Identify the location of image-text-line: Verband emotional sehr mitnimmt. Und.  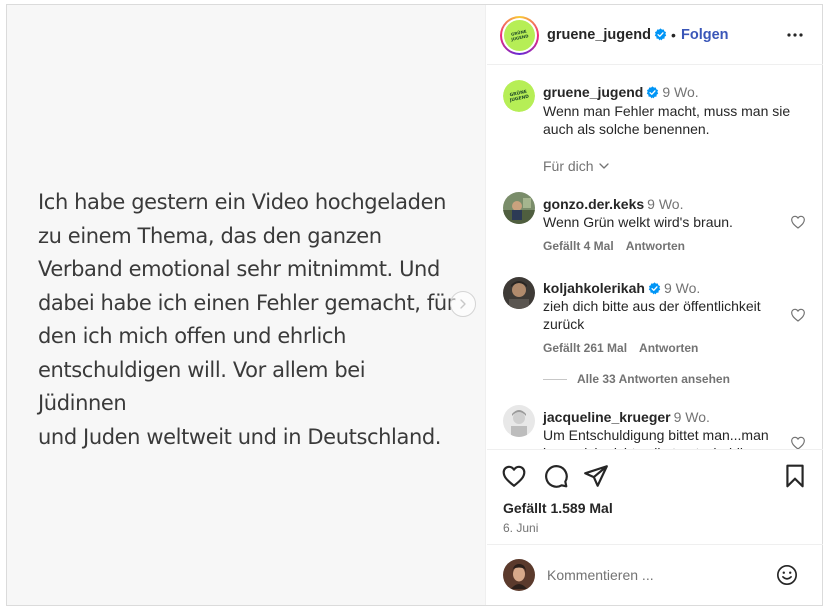
(239, 269).